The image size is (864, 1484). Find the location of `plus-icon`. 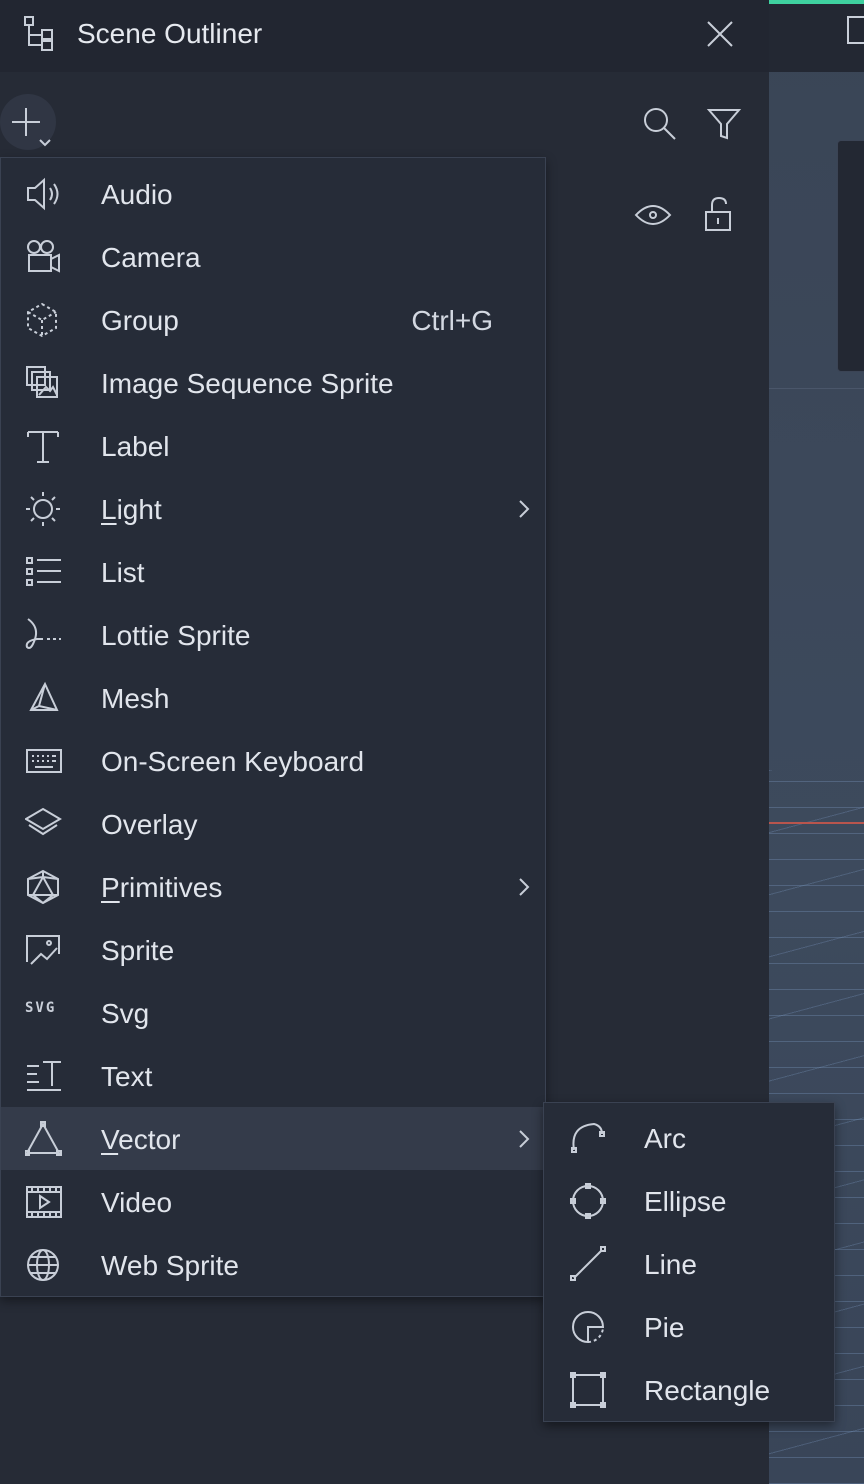

plus-icon is located at coordinates (26, 122).